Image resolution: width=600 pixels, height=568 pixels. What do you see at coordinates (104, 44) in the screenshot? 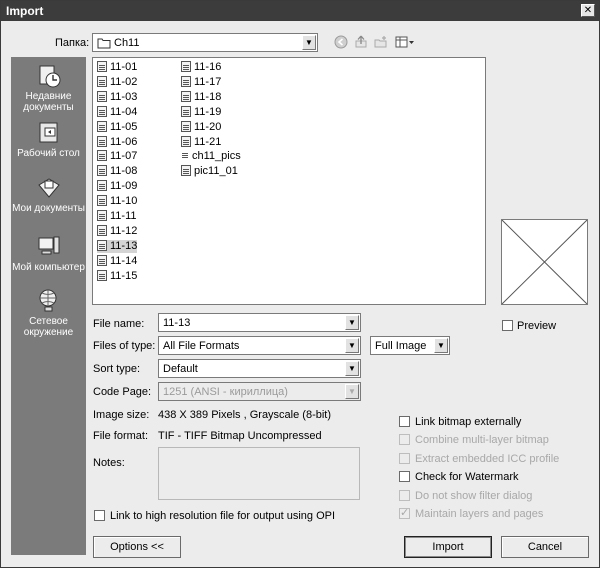
I see `folder-icon` at bounding box center [104, 44].